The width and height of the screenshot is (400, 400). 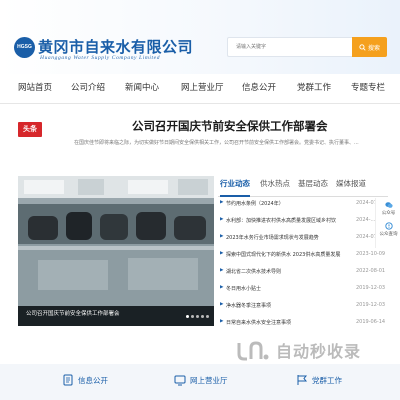 I want to click on news-item-title: 湖北省二次供水技术导则, so click(x=290, y=271).